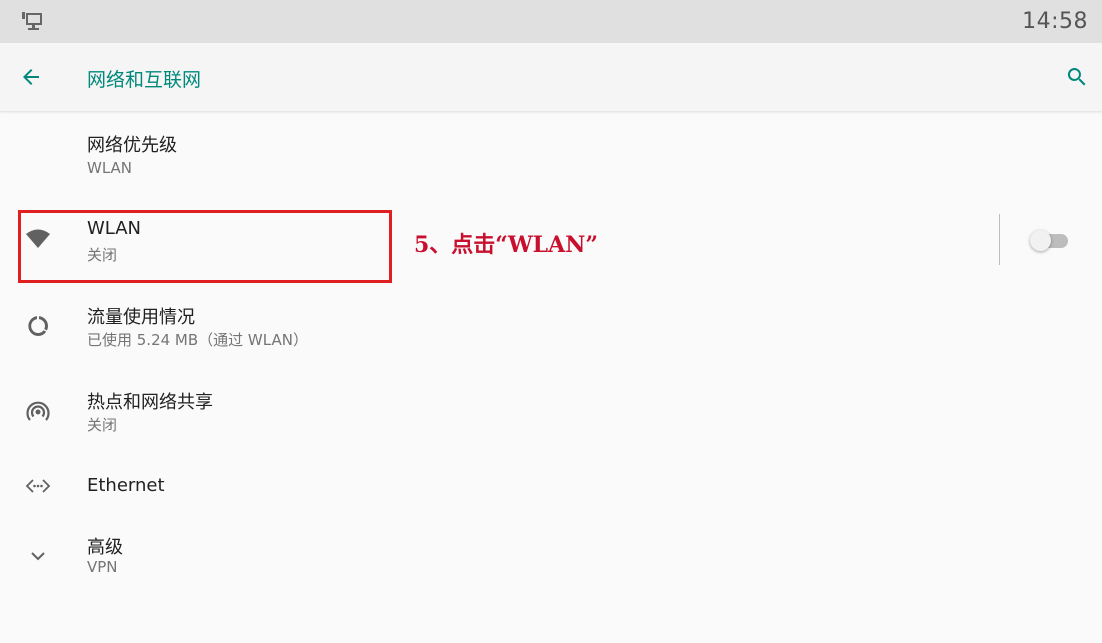  I want to click on data-usage-icon, so click(38, 326).